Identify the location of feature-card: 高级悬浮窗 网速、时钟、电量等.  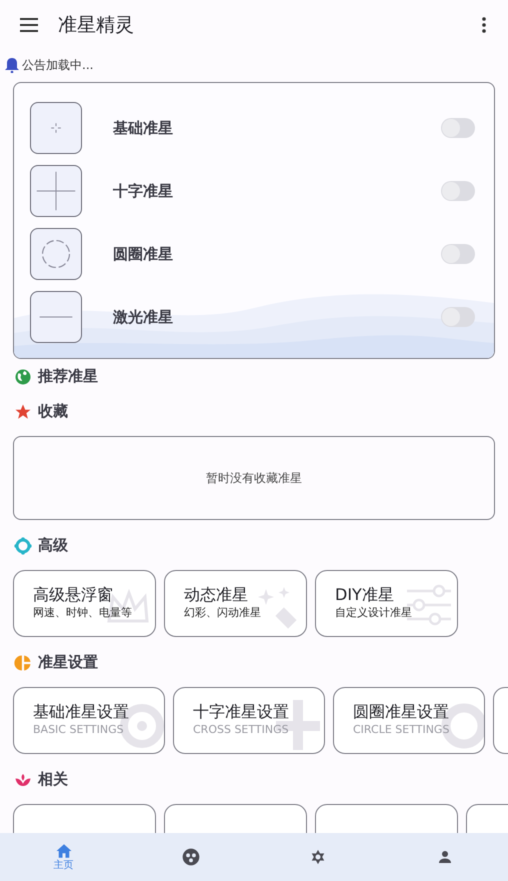
(84, 603).